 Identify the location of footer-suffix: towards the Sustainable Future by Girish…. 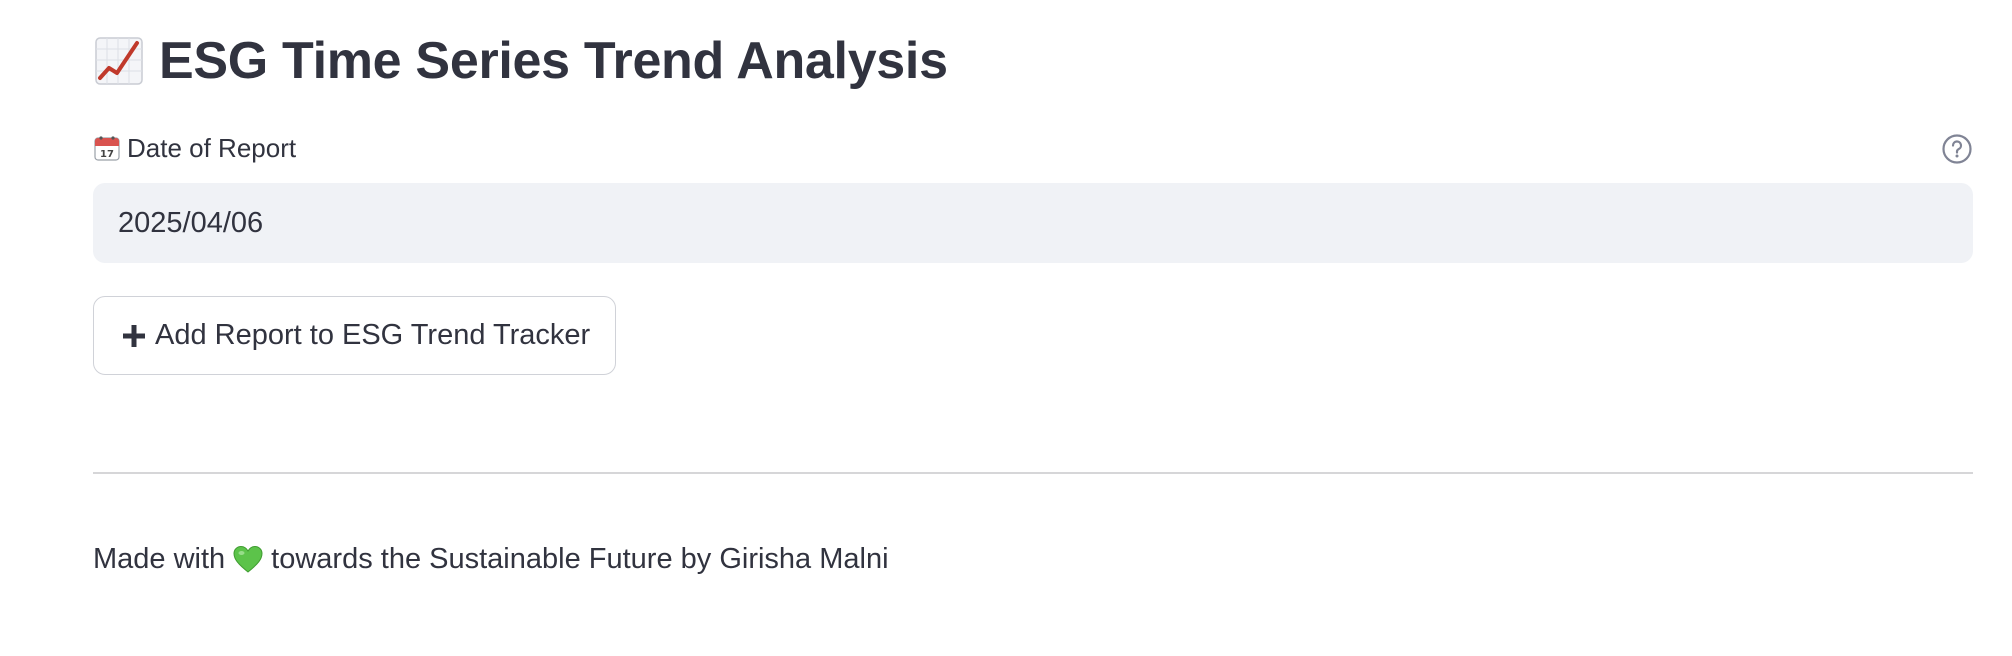
(580, 559).